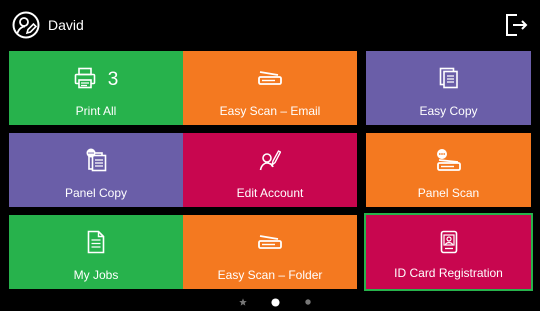 The width and height of the screenshot is (540, 311). Describe the element at coordinates (449, 80) in the screenshot. I see `copy-document-icon` at that location.